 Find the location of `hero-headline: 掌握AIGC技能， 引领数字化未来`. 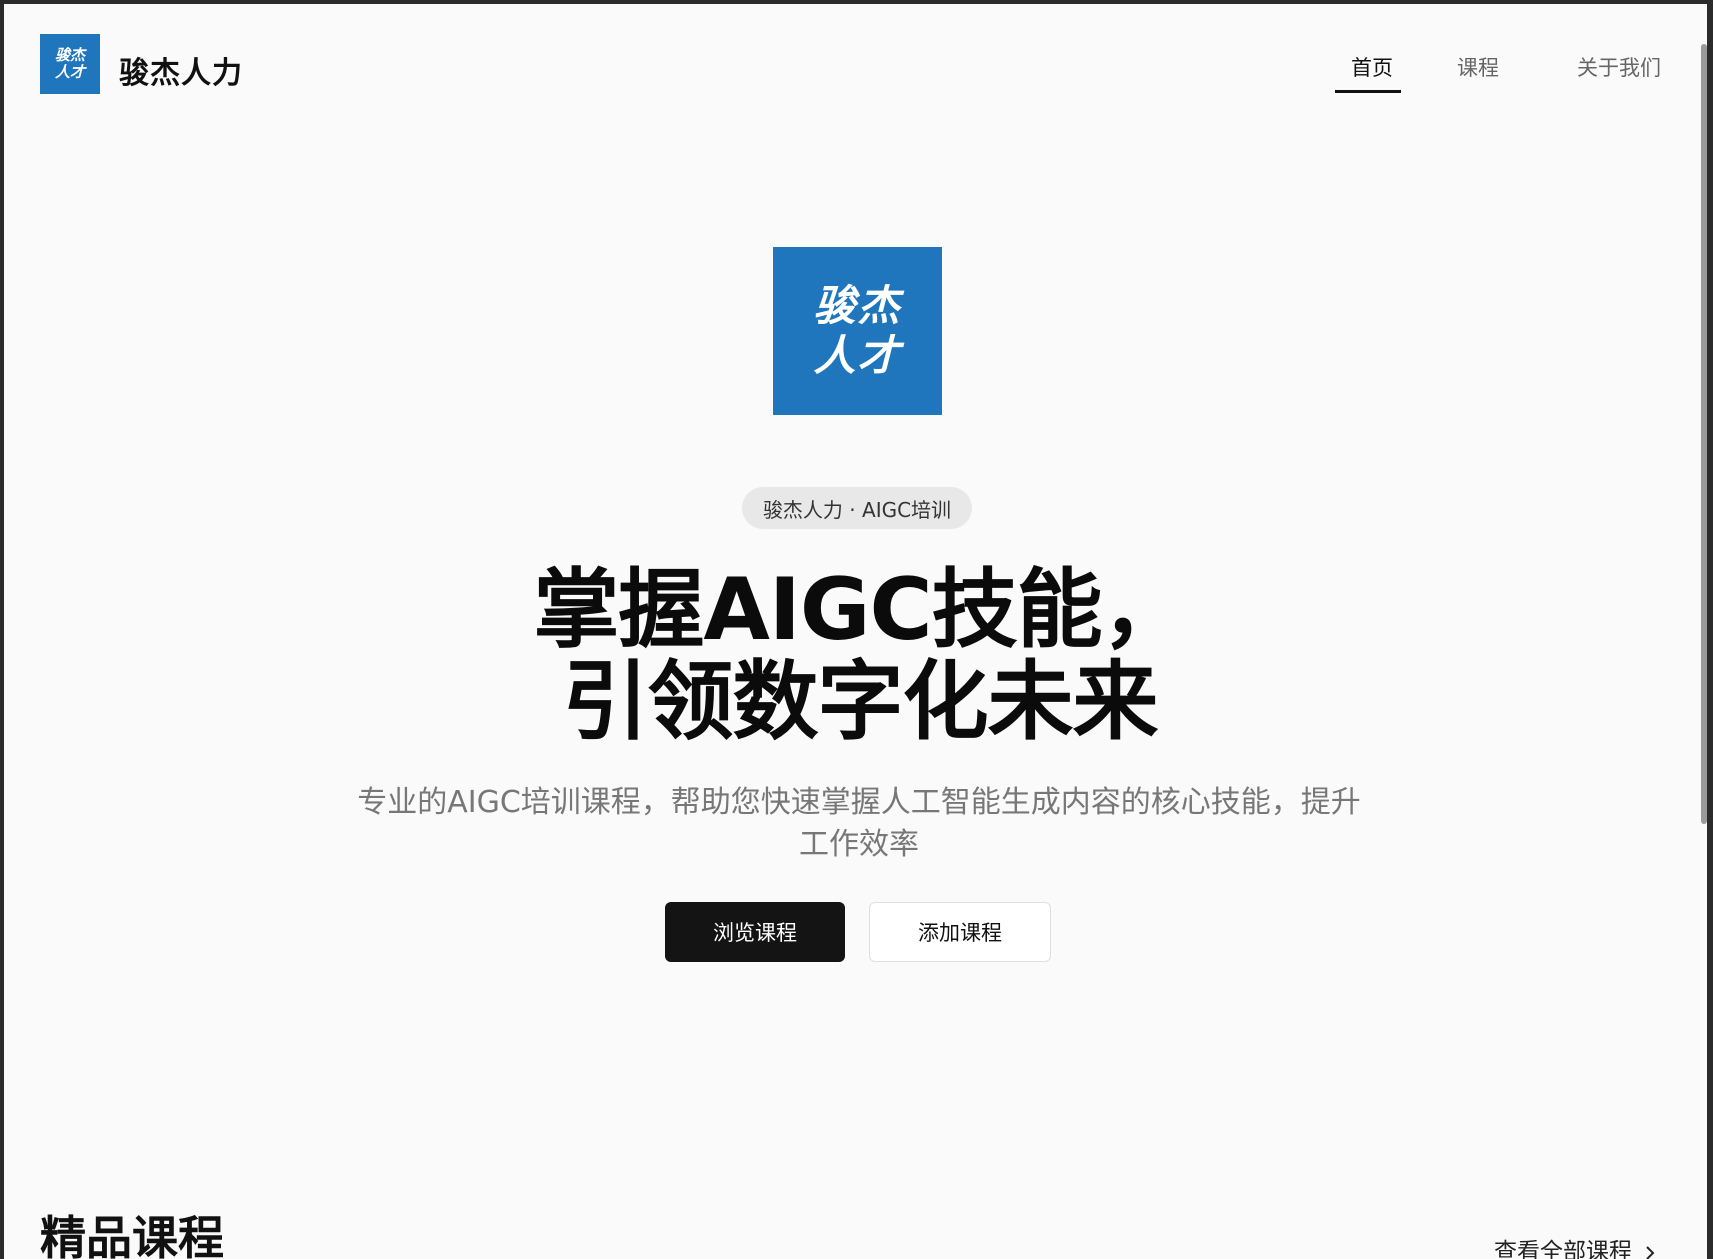

hero-headline: 掌握AIGC技能， 引领数字化未来 is located at coordinates (860, 656).